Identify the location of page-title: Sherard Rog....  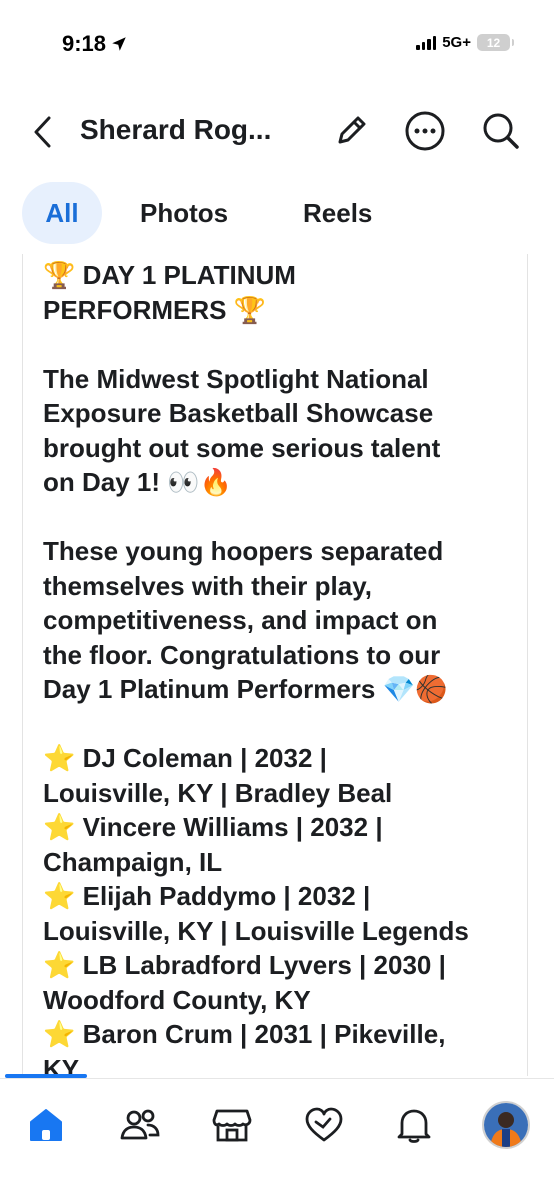
(176, 129).